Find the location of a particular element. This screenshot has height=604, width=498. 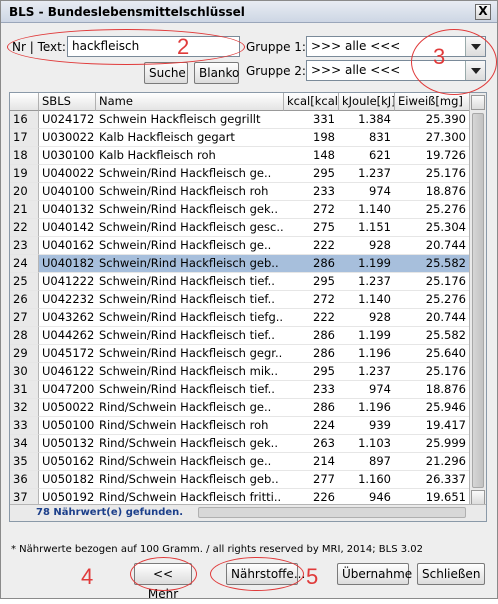

cell-kcal: 272 is located at coordinates (311, 210).